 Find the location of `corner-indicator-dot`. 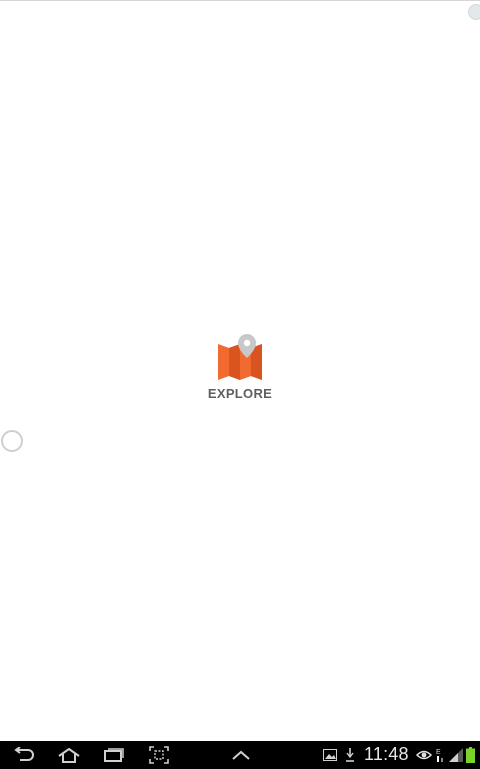

corner-indicator-dot is located at coordinates (474, 12).